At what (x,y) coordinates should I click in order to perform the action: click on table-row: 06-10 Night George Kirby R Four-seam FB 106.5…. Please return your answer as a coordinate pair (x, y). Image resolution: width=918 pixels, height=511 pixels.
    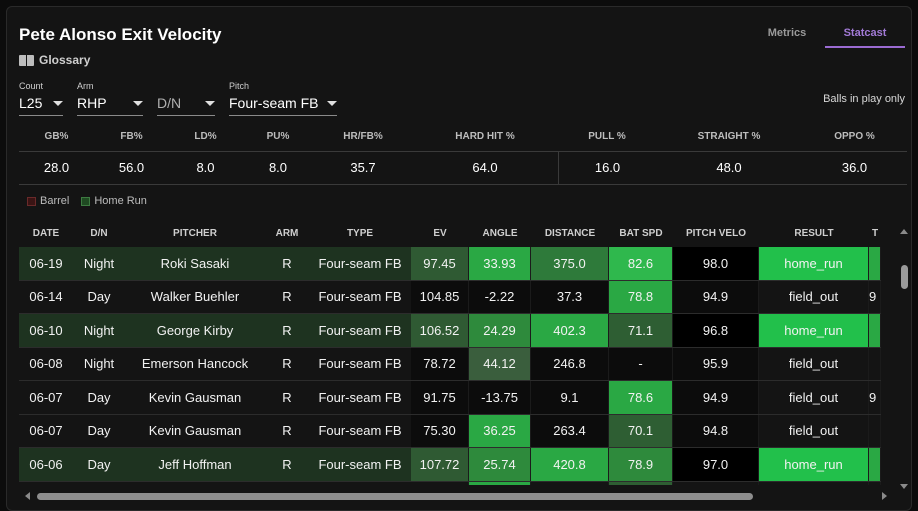
    Looking at the image, I should click on (450, 331).